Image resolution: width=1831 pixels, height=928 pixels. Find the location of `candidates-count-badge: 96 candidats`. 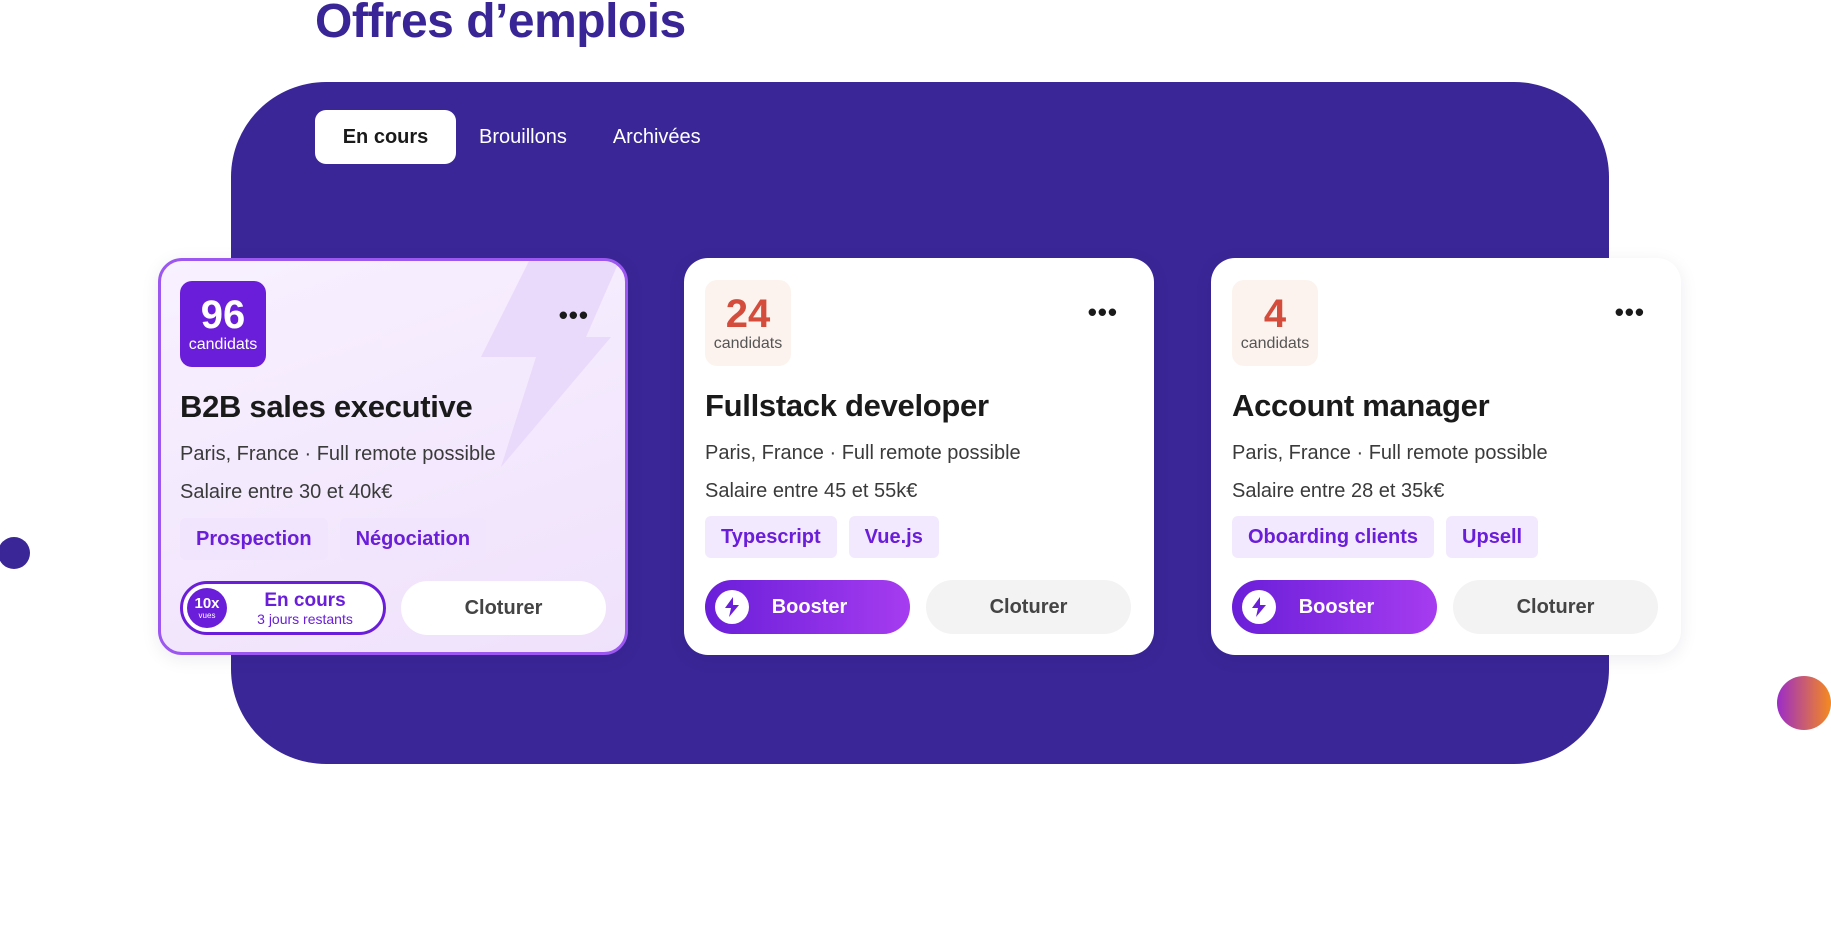

candidates-count-badge: 96 candidats is located at coordinates (223, 324).